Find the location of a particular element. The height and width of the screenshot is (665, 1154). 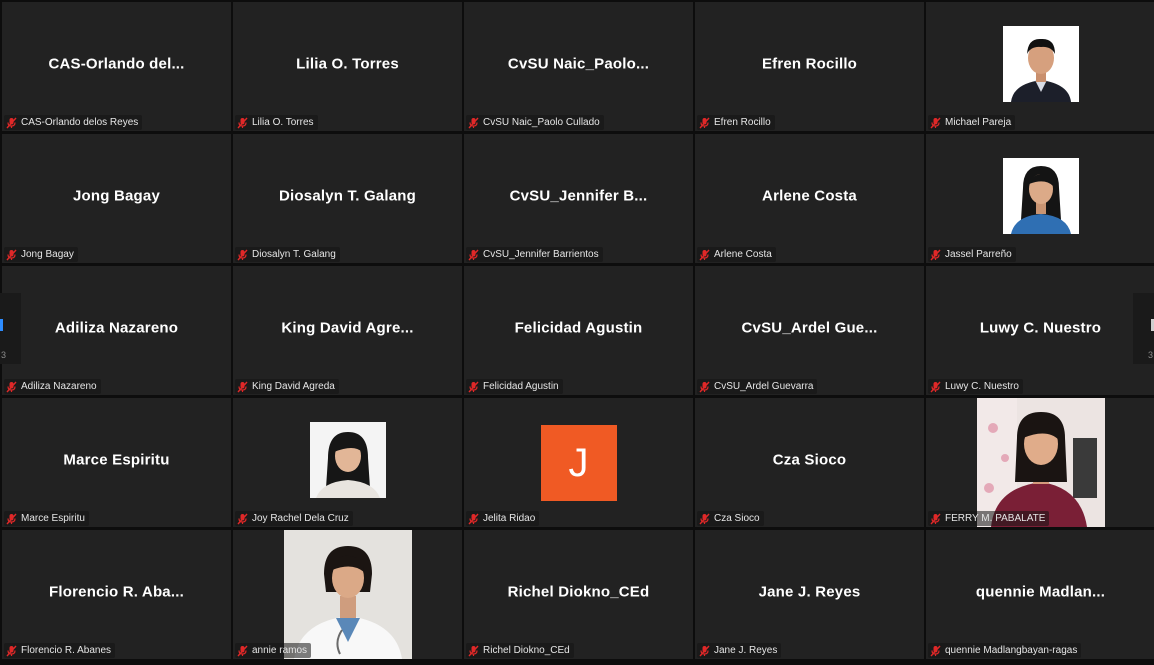

participant-display-name: Diosalyn T. Galang is located at coordinates (347, 195).